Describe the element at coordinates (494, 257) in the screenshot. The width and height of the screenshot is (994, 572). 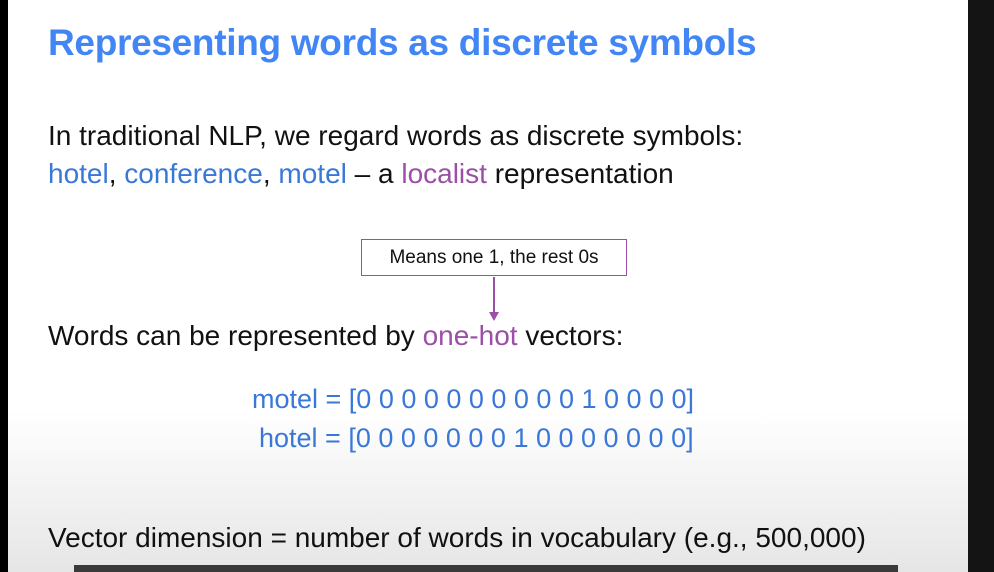
I see `callout-box: Means one 1, the rest 0s` at that location.